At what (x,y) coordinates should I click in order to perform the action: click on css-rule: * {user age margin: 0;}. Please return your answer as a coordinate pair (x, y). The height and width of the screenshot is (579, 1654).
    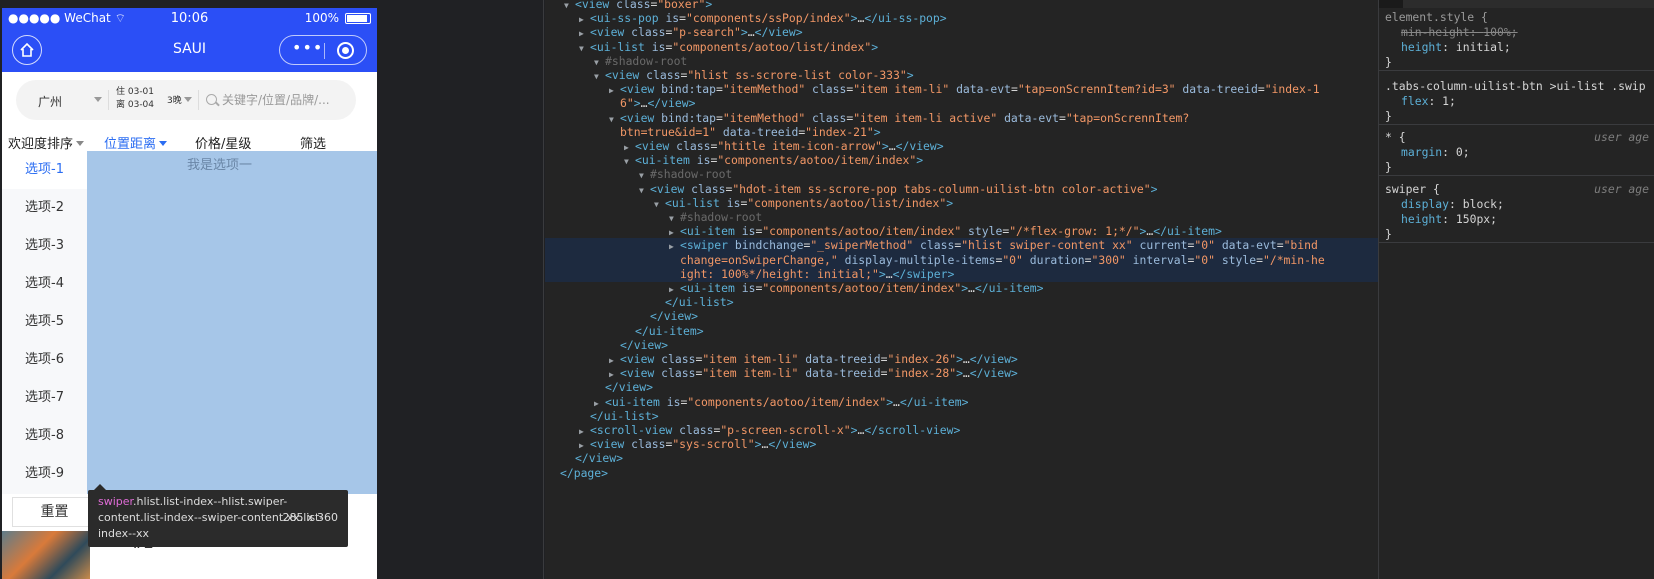
    Looking at the image, I should click on (1516, 153).